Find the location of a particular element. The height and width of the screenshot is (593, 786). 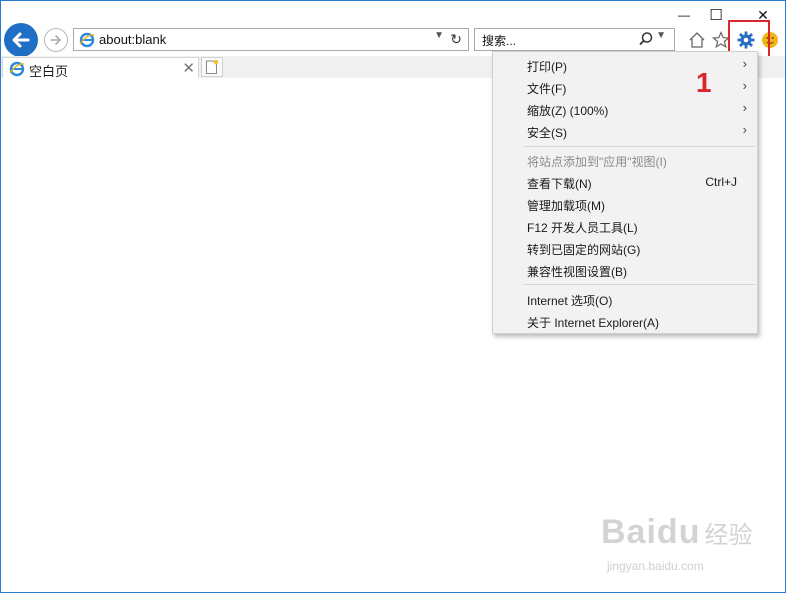

menu-item-label: 关于 Internet Explorer(A) is located at coordinates (593, 323).